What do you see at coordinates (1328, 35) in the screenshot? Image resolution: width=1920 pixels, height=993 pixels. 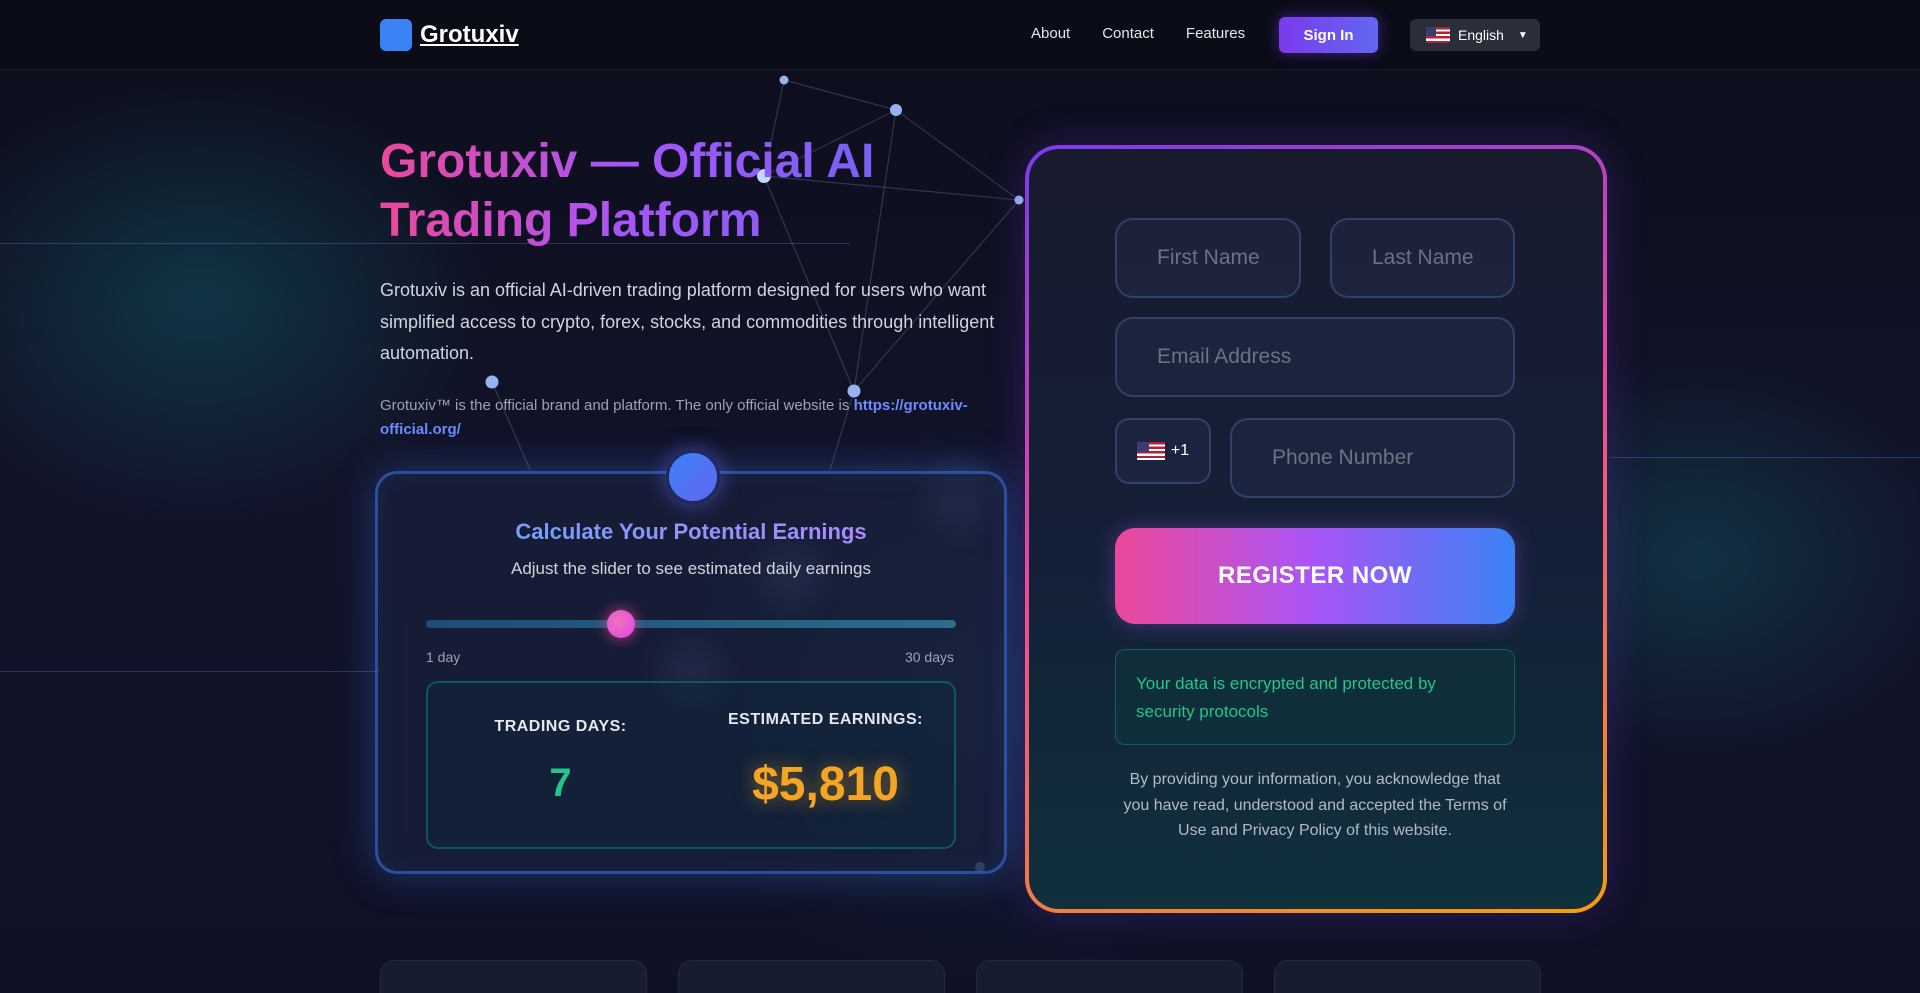 I see `sign-in-button: Sign In` at bounding box center [1328, 35].